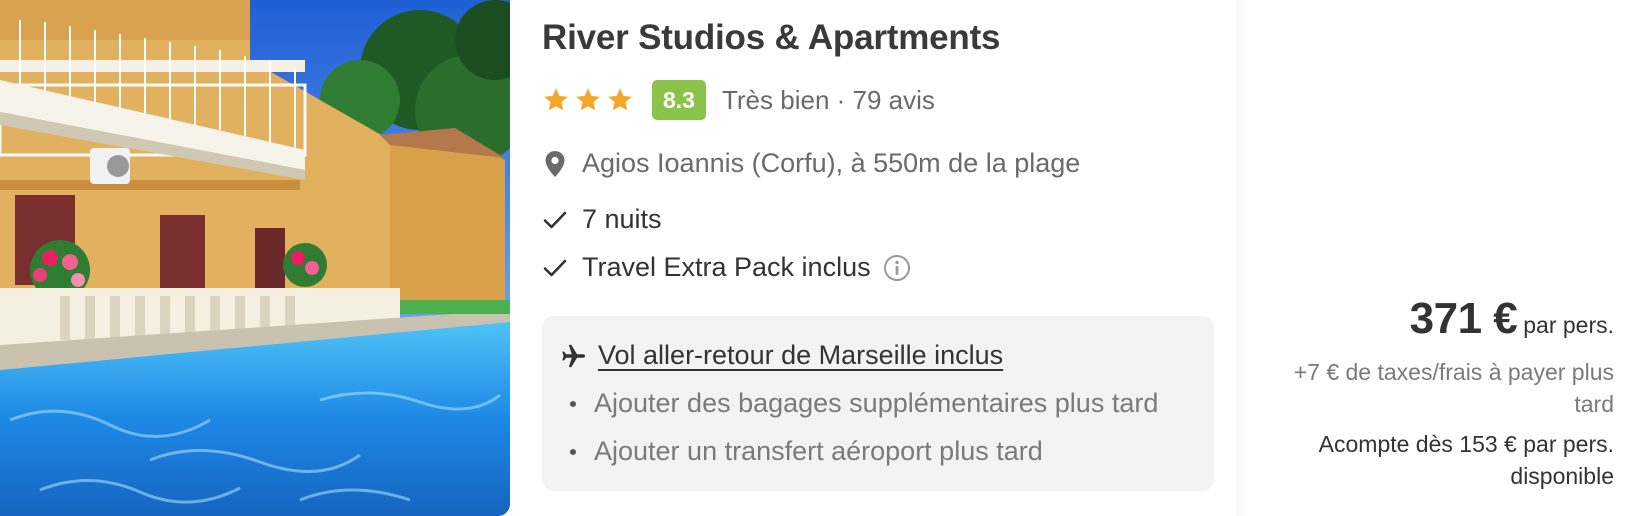 Image resolution: width=1634 pixels, height=516 pixels. Describe the element at coordinates (555, 163) in the screenshot. I see `map-pin-icon` at that location.